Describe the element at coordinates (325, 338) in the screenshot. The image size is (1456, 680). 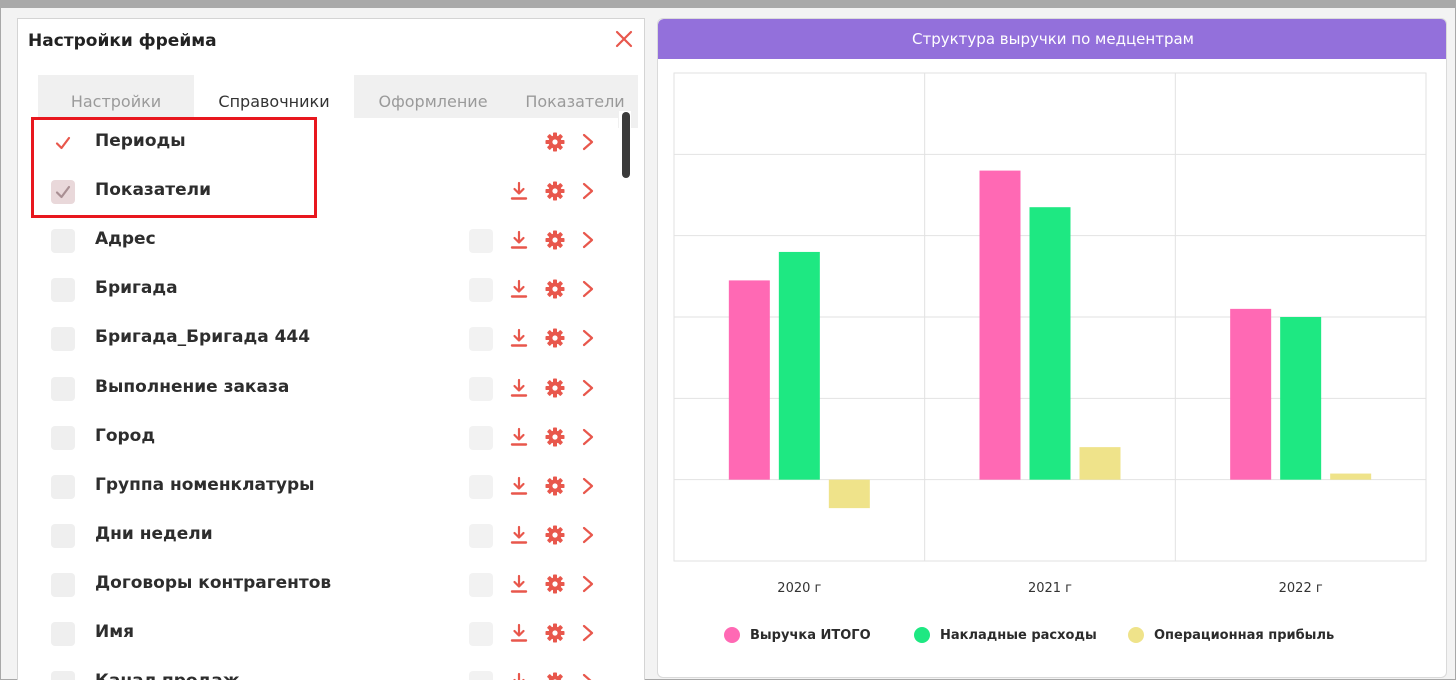
I see `list-item: Бригада_Бригада 444` at that location.